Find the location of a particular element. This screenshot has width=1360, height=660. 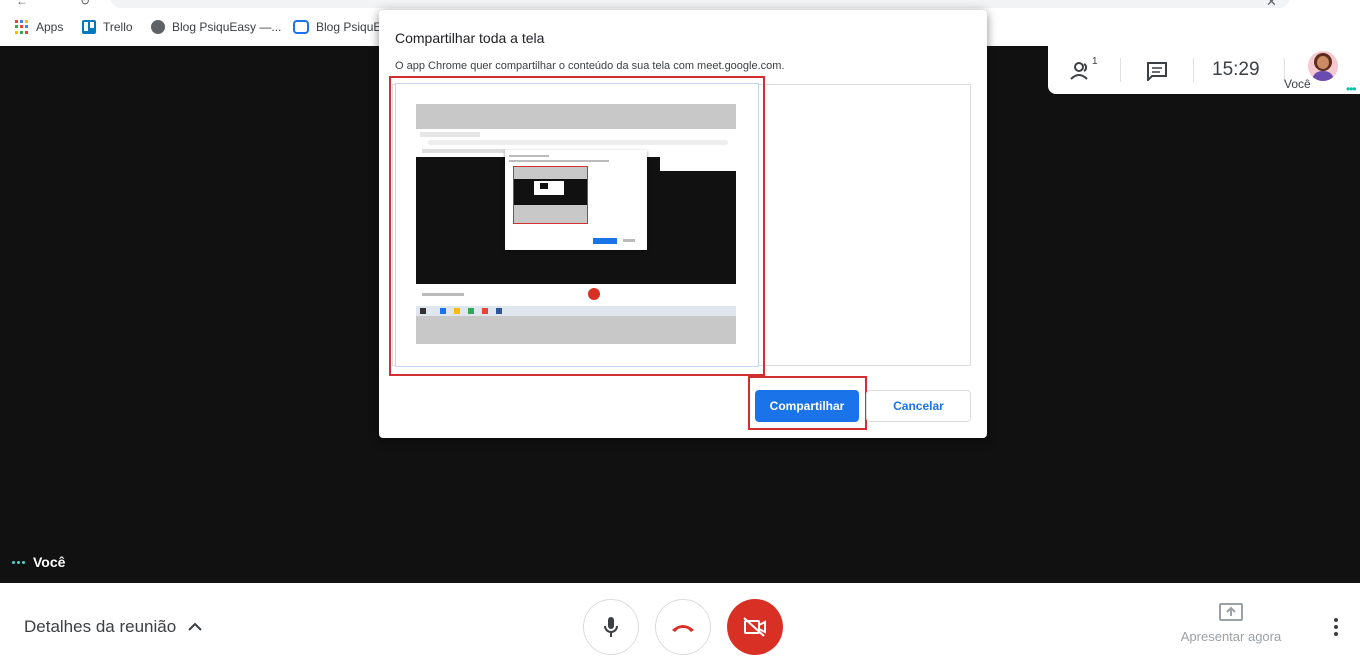

back-icon: ← is located at coordinates (22, 4).